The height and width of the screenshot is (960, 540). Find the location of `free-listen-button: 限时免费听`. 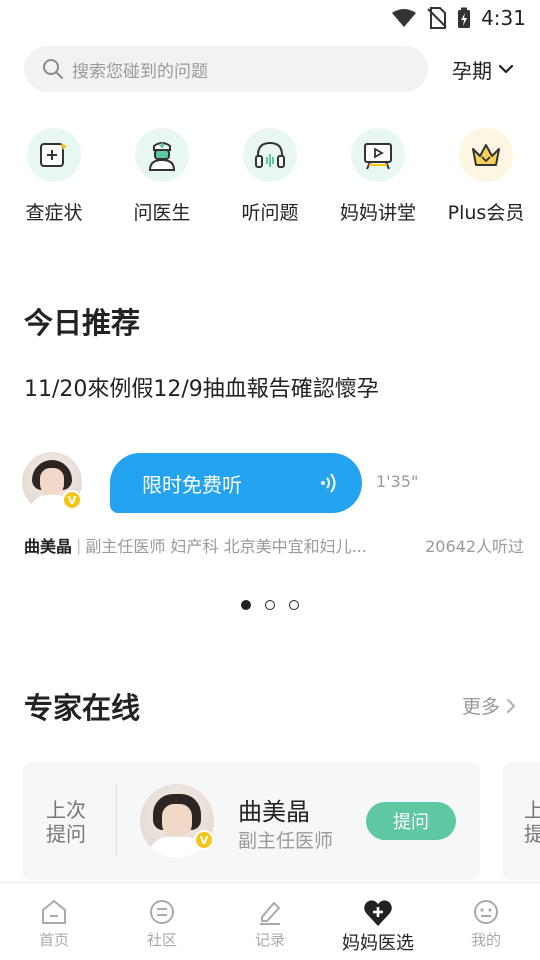

free-listen-button: 限时免费听 is located at coordinates (236, 483).